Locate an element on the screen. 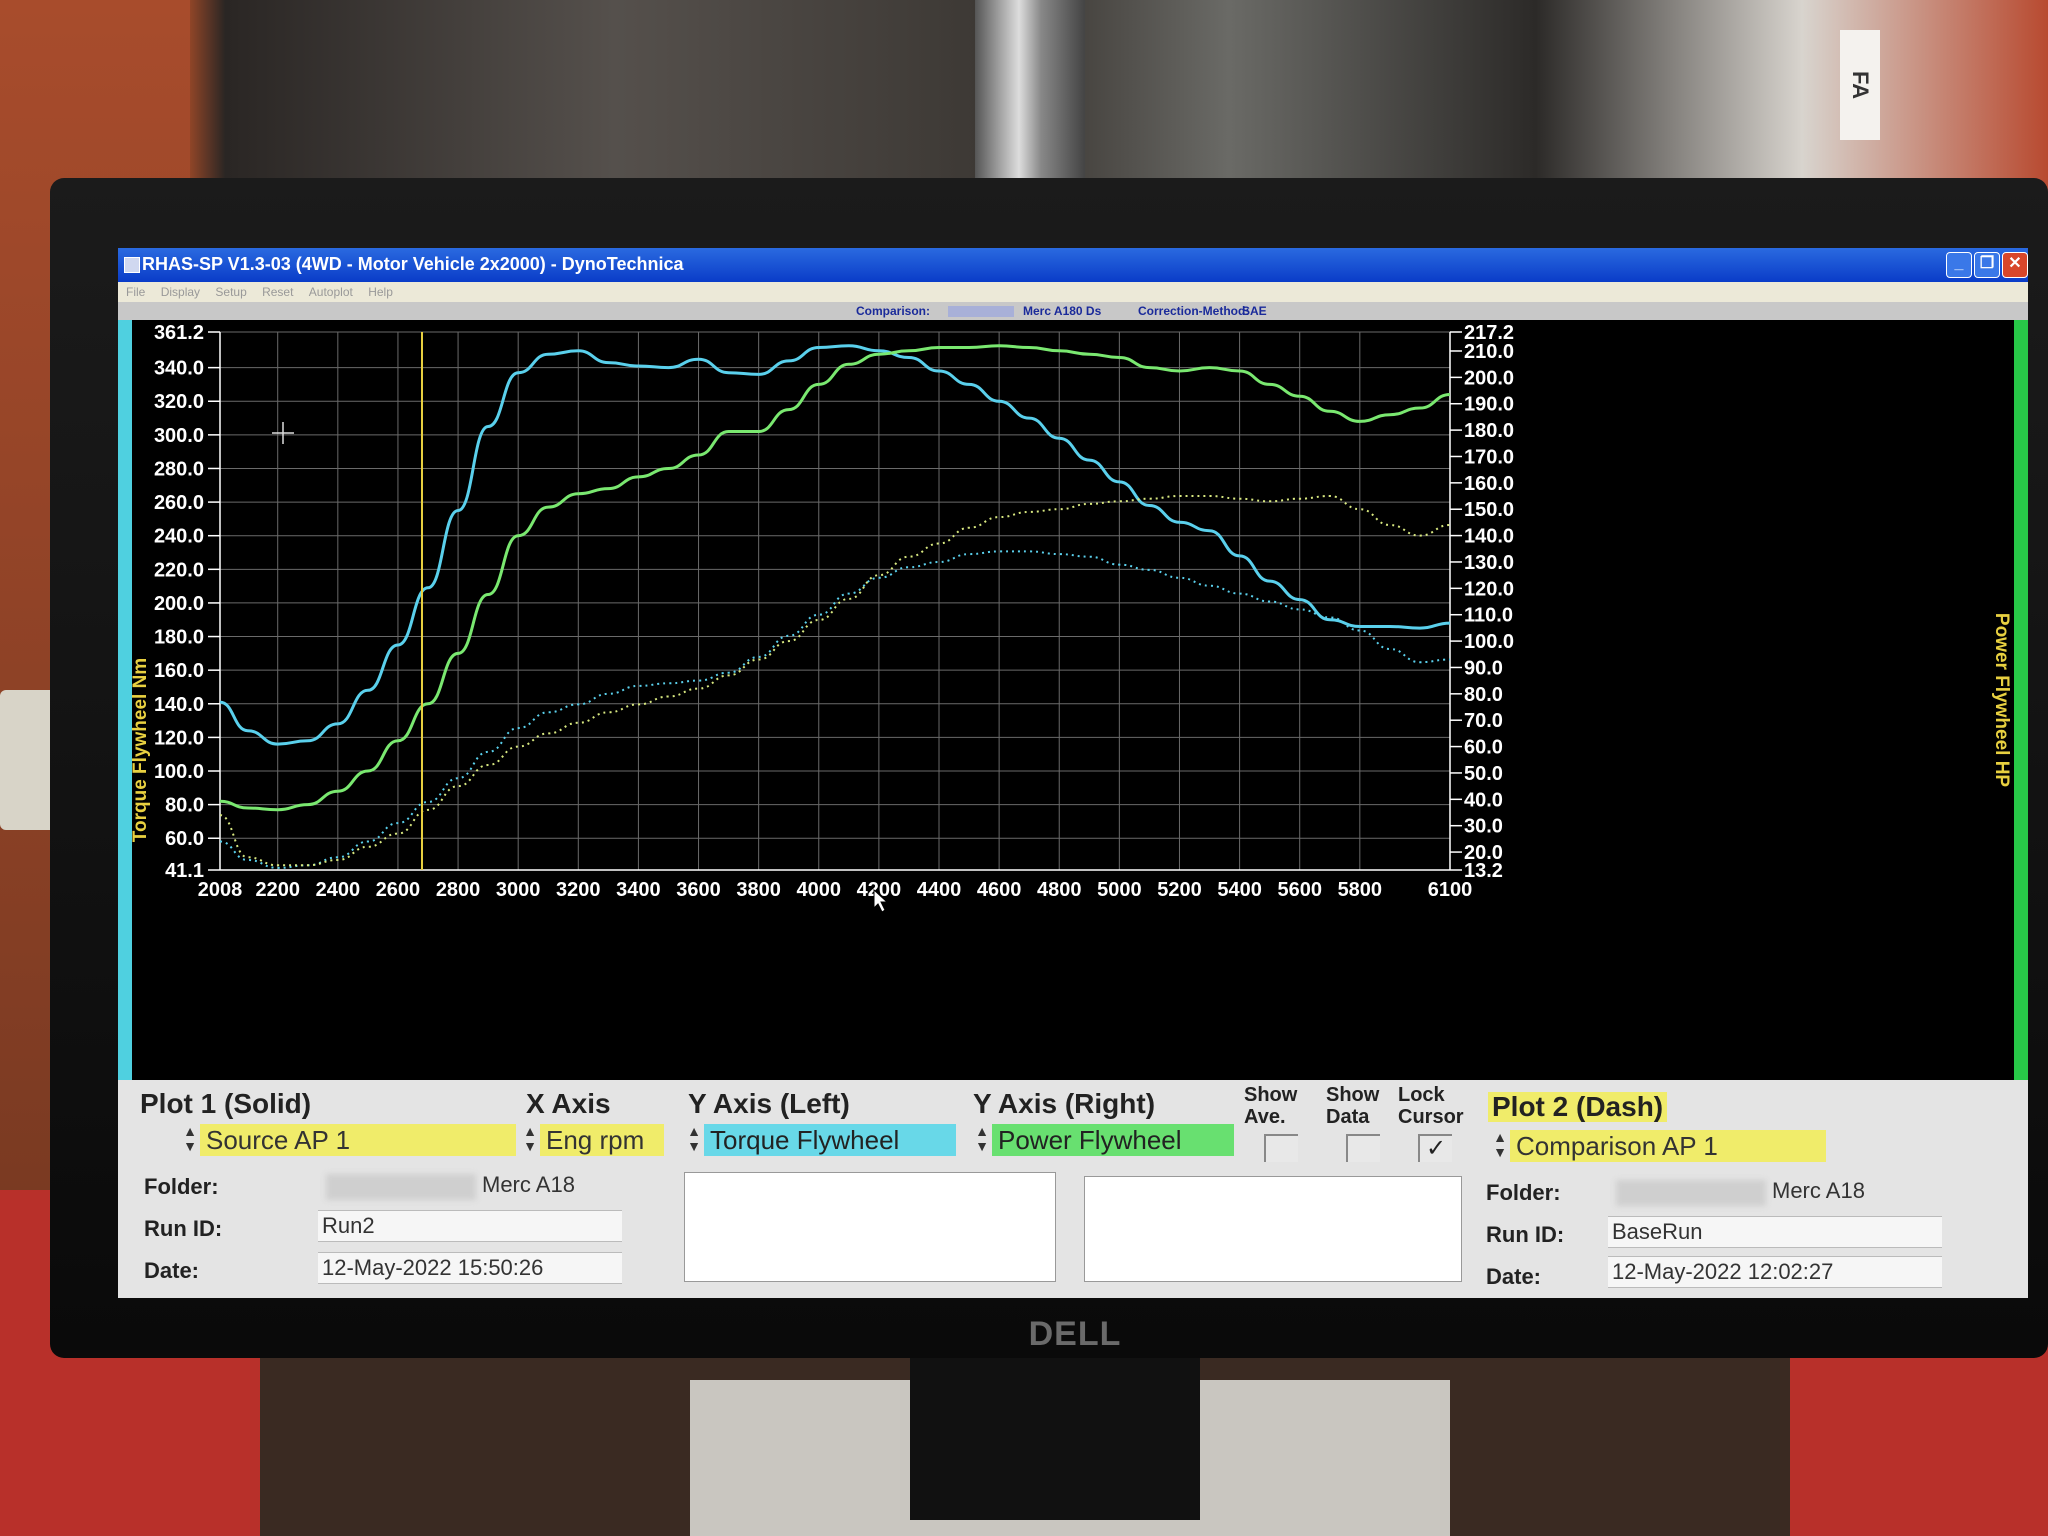 This screenshot has height=1536, width=2048. minimize-button: _ is located at coordinates (1959, 265).